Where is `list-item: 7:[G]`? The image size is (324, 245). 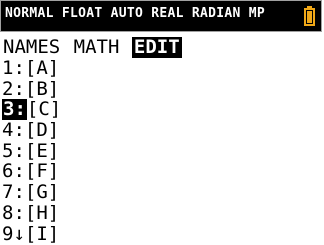 list-item: 7:[G] is located at coordinates (31, 192).